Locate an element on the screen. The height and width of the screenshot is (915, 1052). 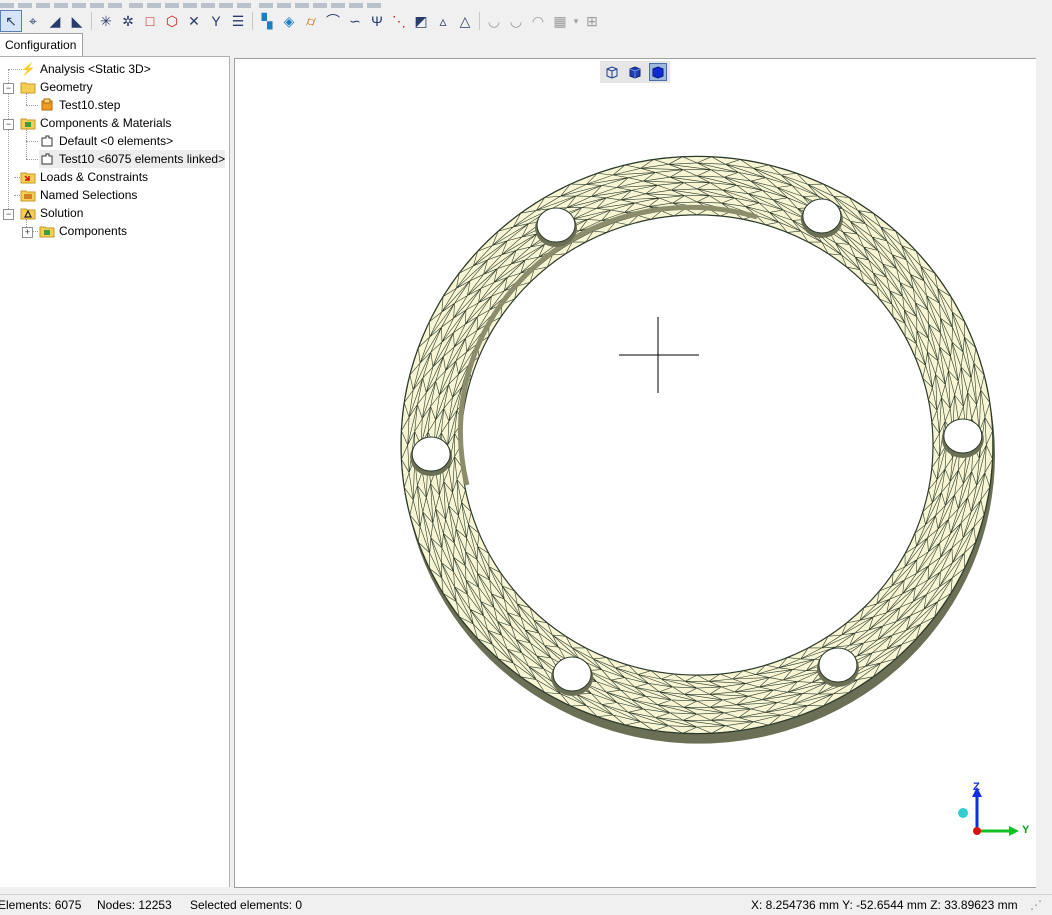
named-selection-icon is located at coordinates (28, 195).